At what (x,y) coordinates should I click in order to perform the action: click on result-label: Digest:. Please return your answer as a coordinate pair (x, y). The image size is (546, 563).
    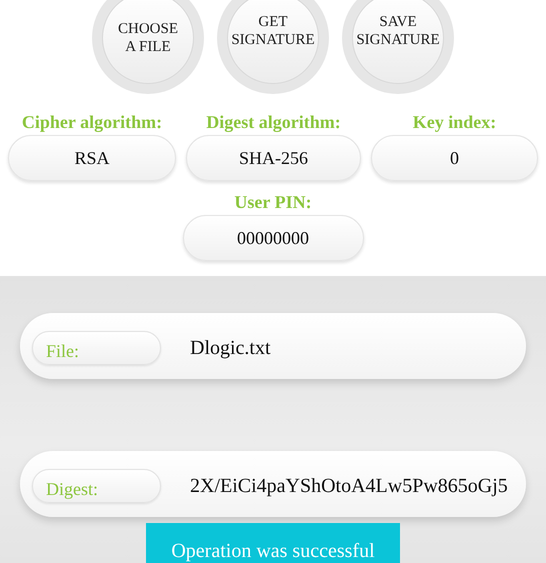
    Looking at the image, I should click on (96, 486).